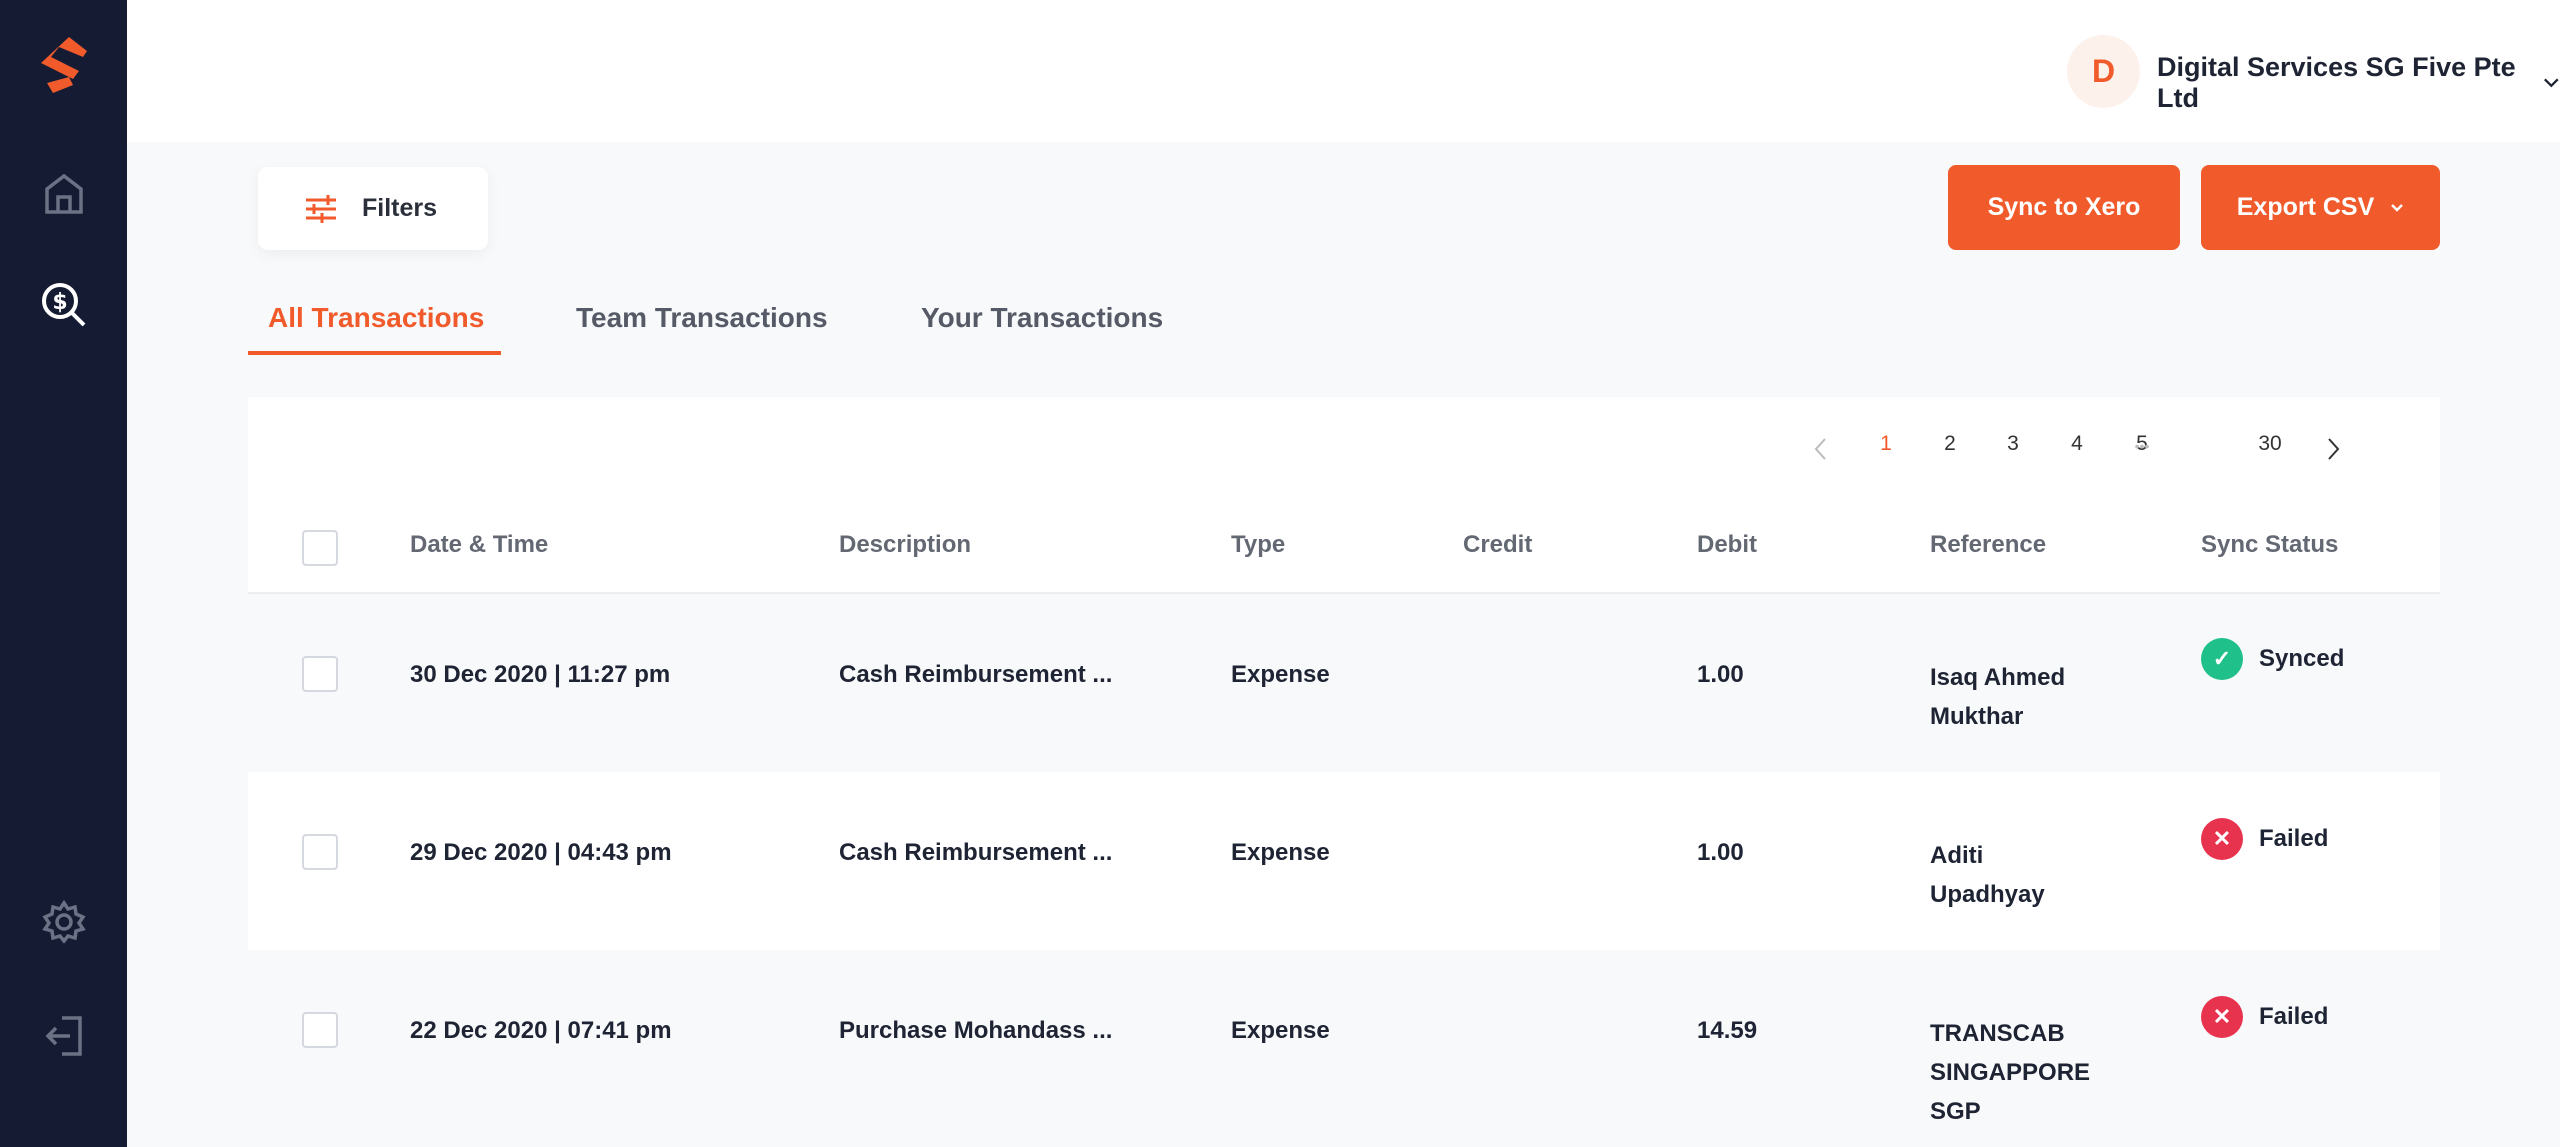 The width and height of the screenshot is (2560, 1147). What do you see at coordinates (64, 1036) in the screenshot?
I see `logout-icon` at bounding box center [64, 1036].